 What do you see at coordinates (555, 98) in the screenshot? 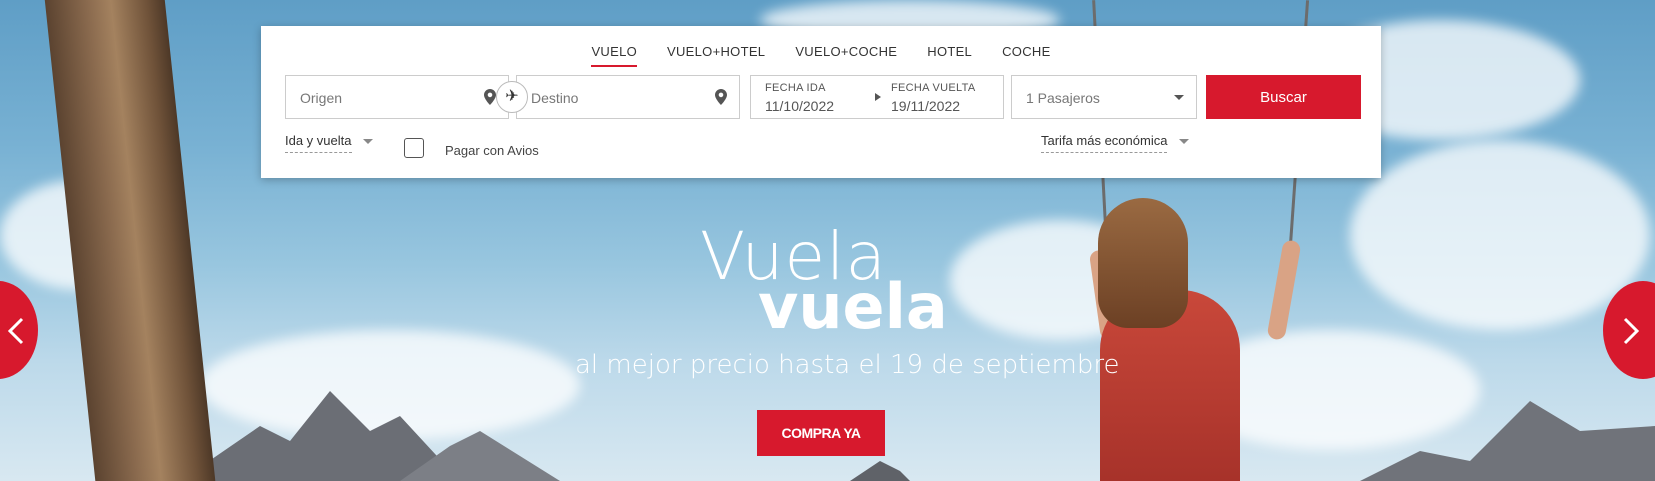
I see `destination-placeholder: Destino` at bounding box center [555, 98].